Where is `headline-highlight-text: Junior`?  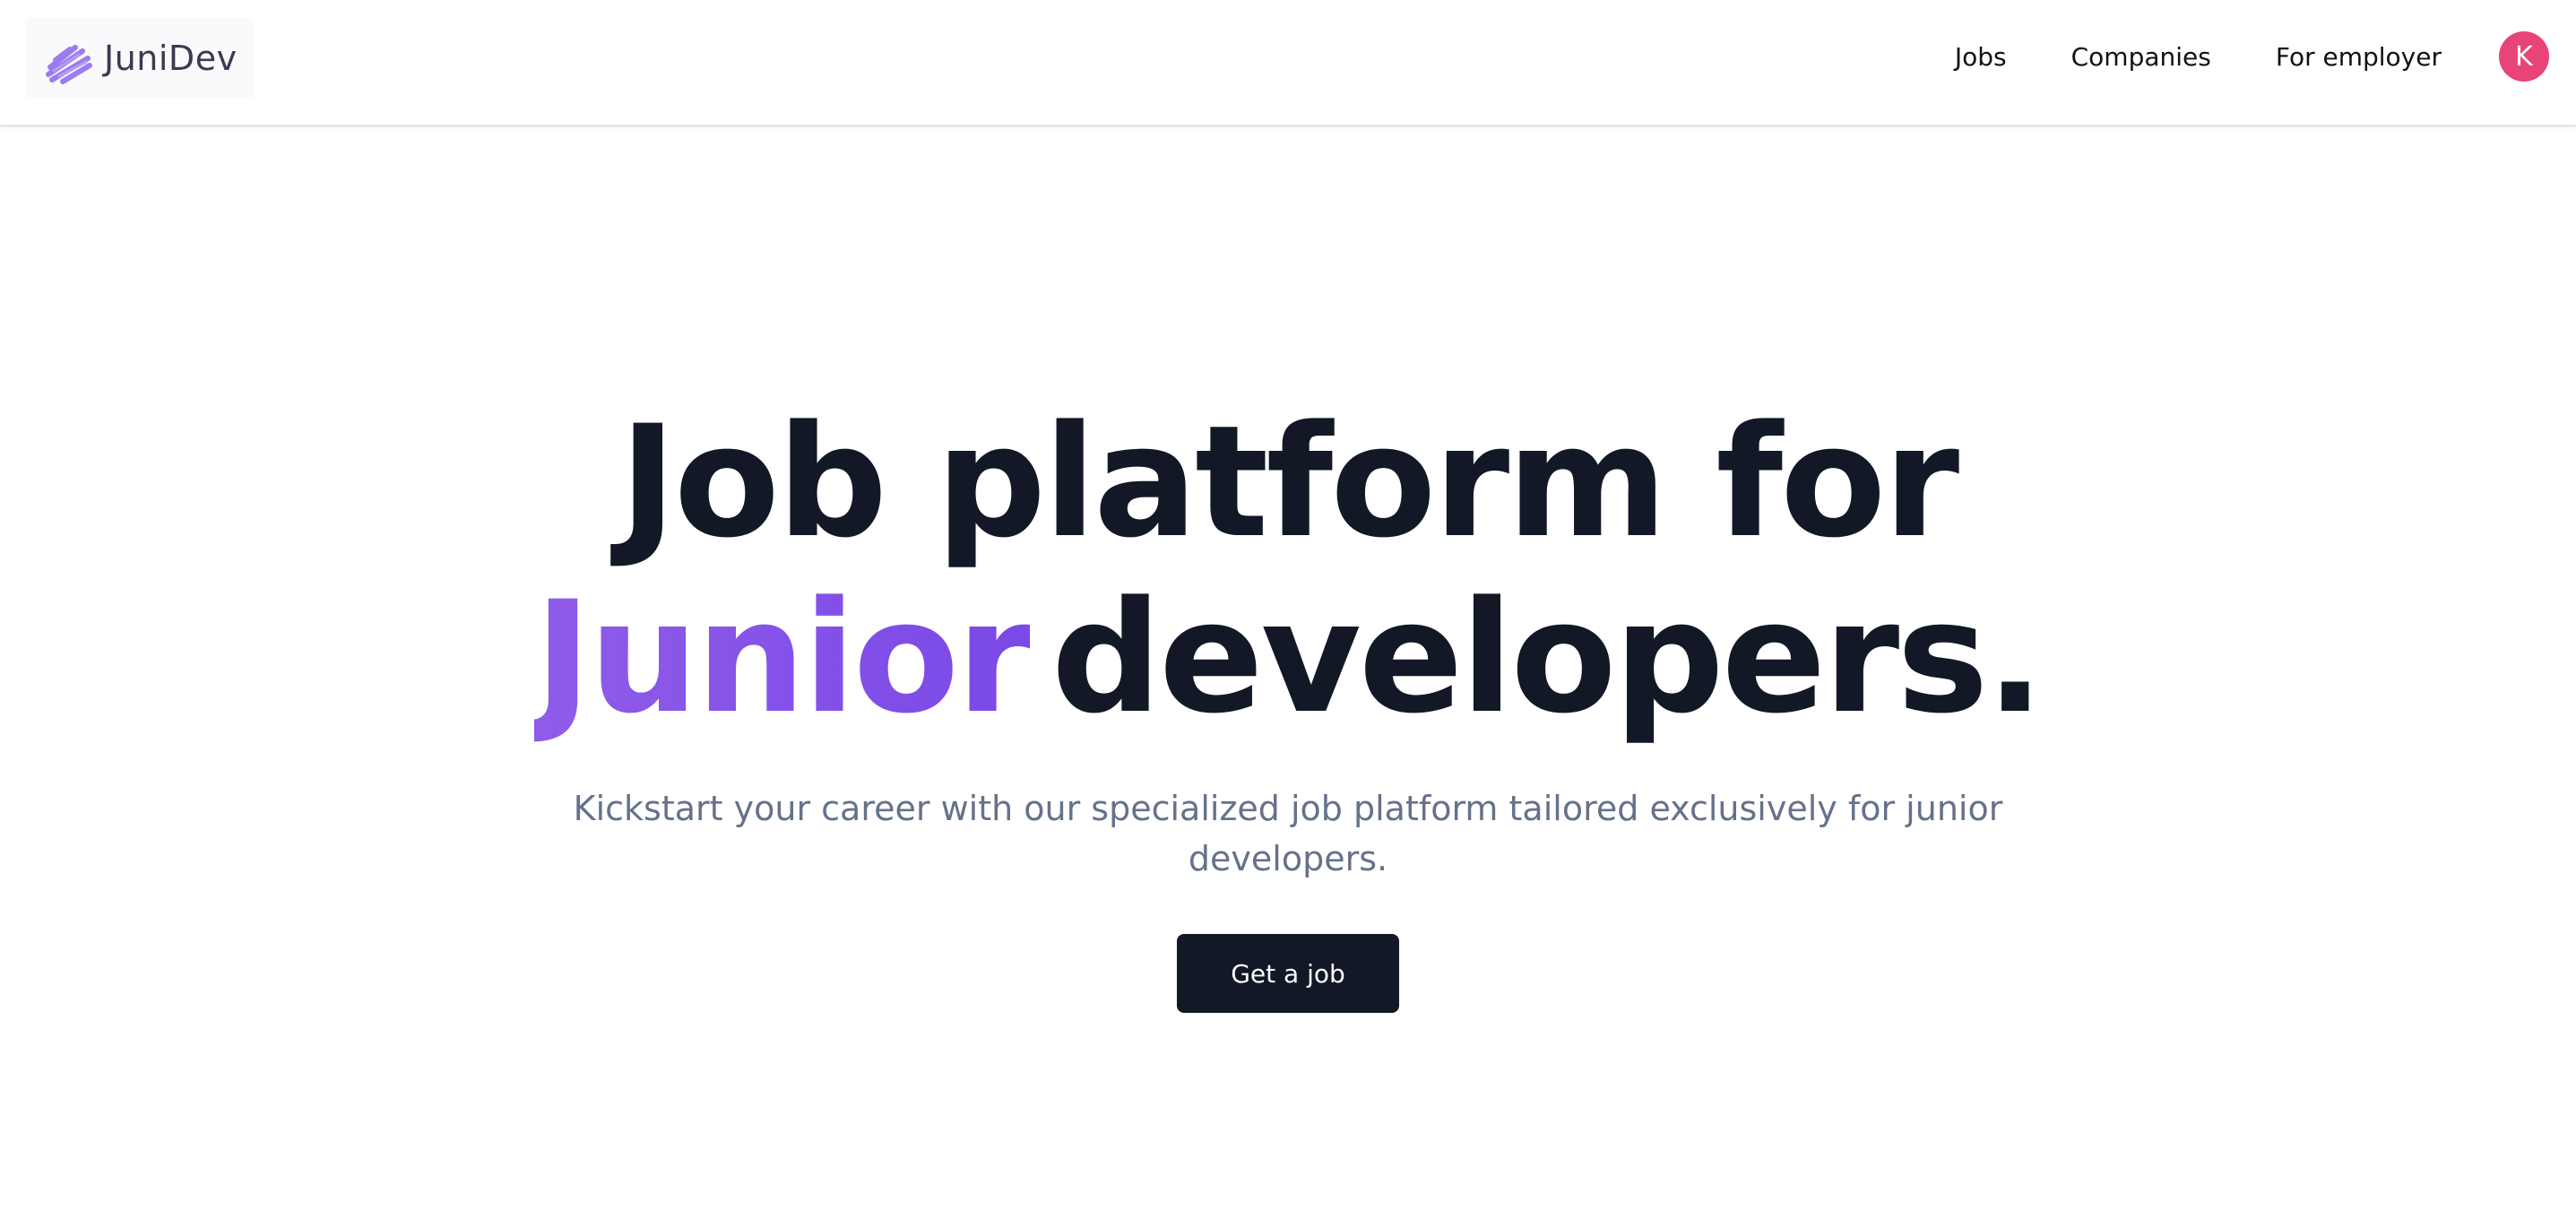
headline-highlight-text: Junior is located at coordinates (782, 658).